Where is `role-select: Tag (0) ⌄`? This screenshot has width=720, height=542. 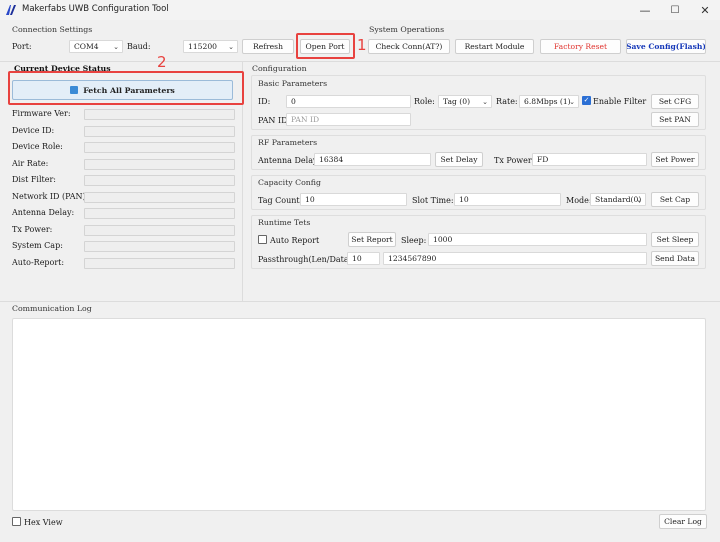
role-select: Tag (0) ⌄ is located at coordinates (465, 101).